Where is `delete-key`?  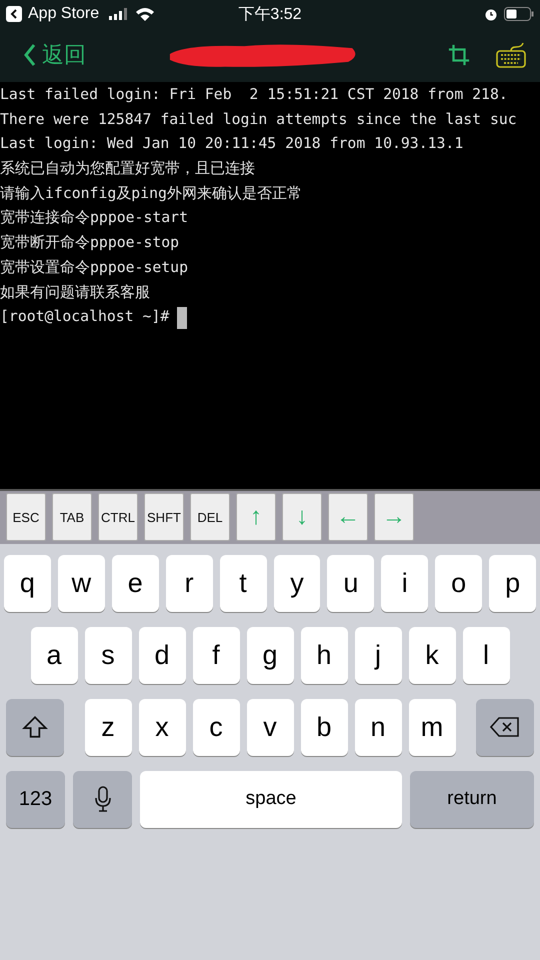
delete-key is located at coordinates (505, 727).